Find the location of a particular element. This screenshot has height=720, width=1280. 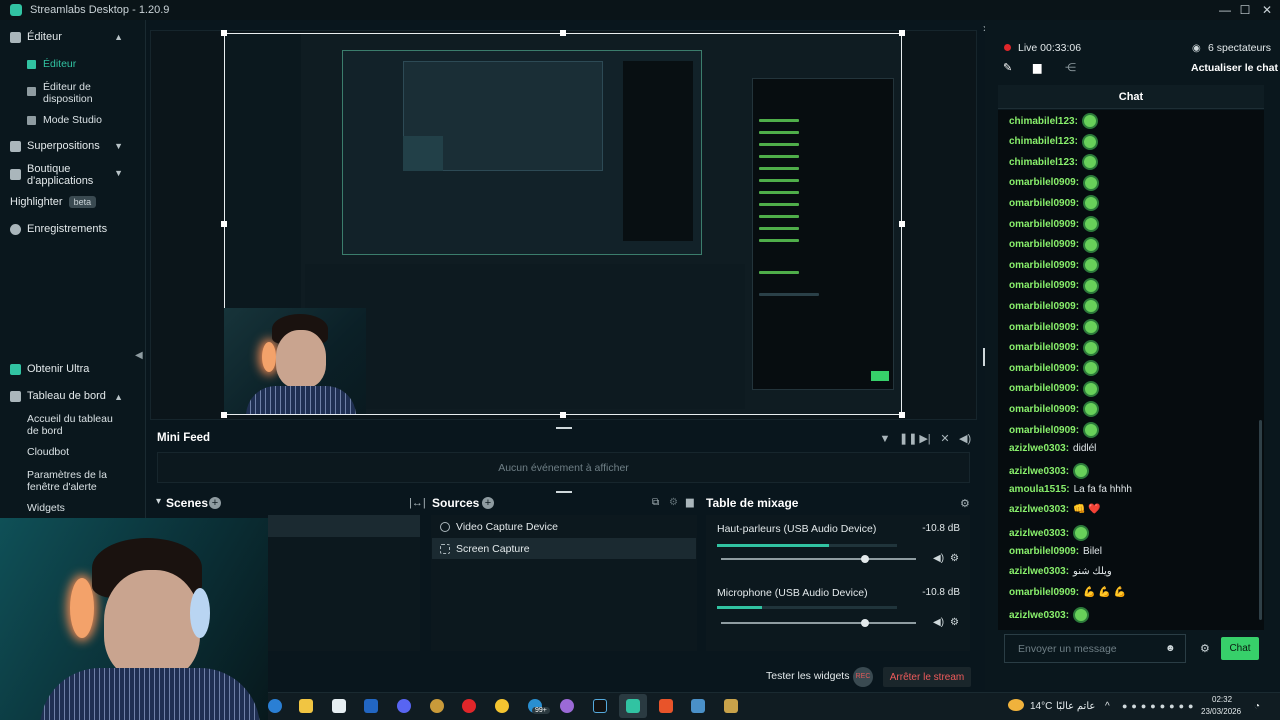

refresh-chat-button: Actualiser le chat is located at coordinates (1234, 68).